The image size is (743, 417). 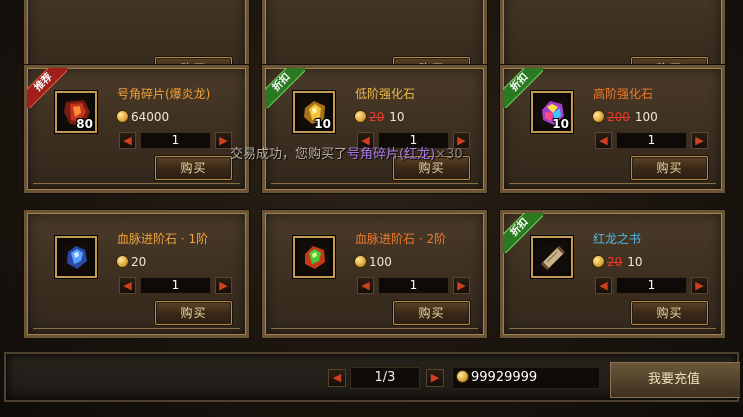 I want to click on item-name: 号角碎片(爆炎龙), so click(x=164, y=94).